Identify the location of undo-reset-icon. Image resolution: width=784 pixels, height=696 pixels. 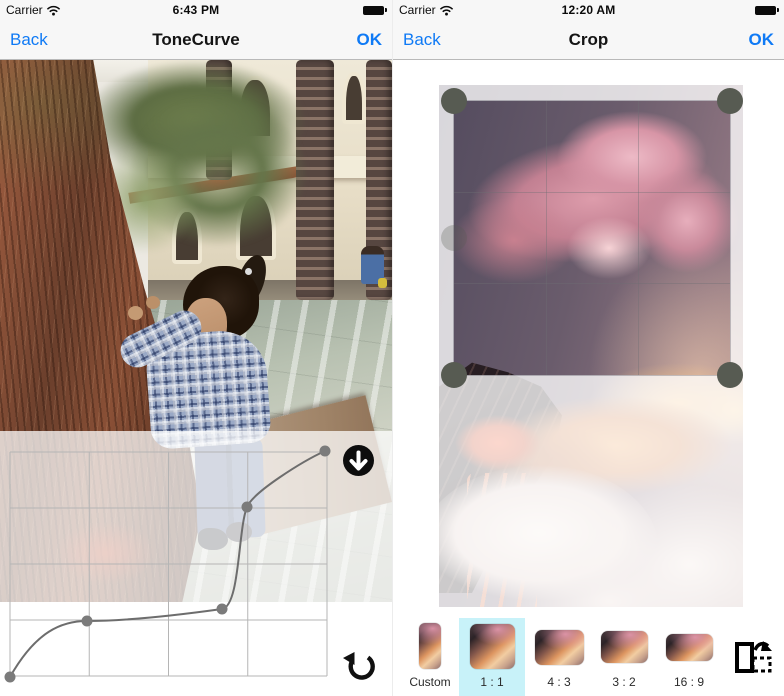
(360, 665).